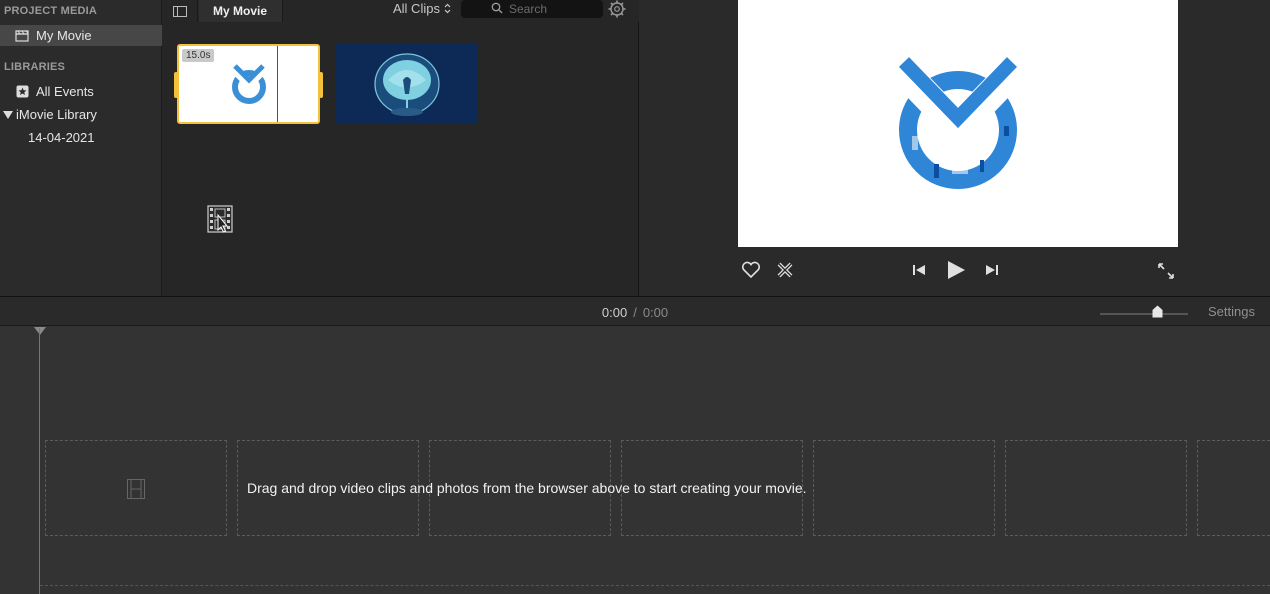 The width and height of the screenshot is (1270, 594). Describe the element at coordinates (1231, 311) in the screenshot. I see `timeline-settings-button: Settings` at that location.